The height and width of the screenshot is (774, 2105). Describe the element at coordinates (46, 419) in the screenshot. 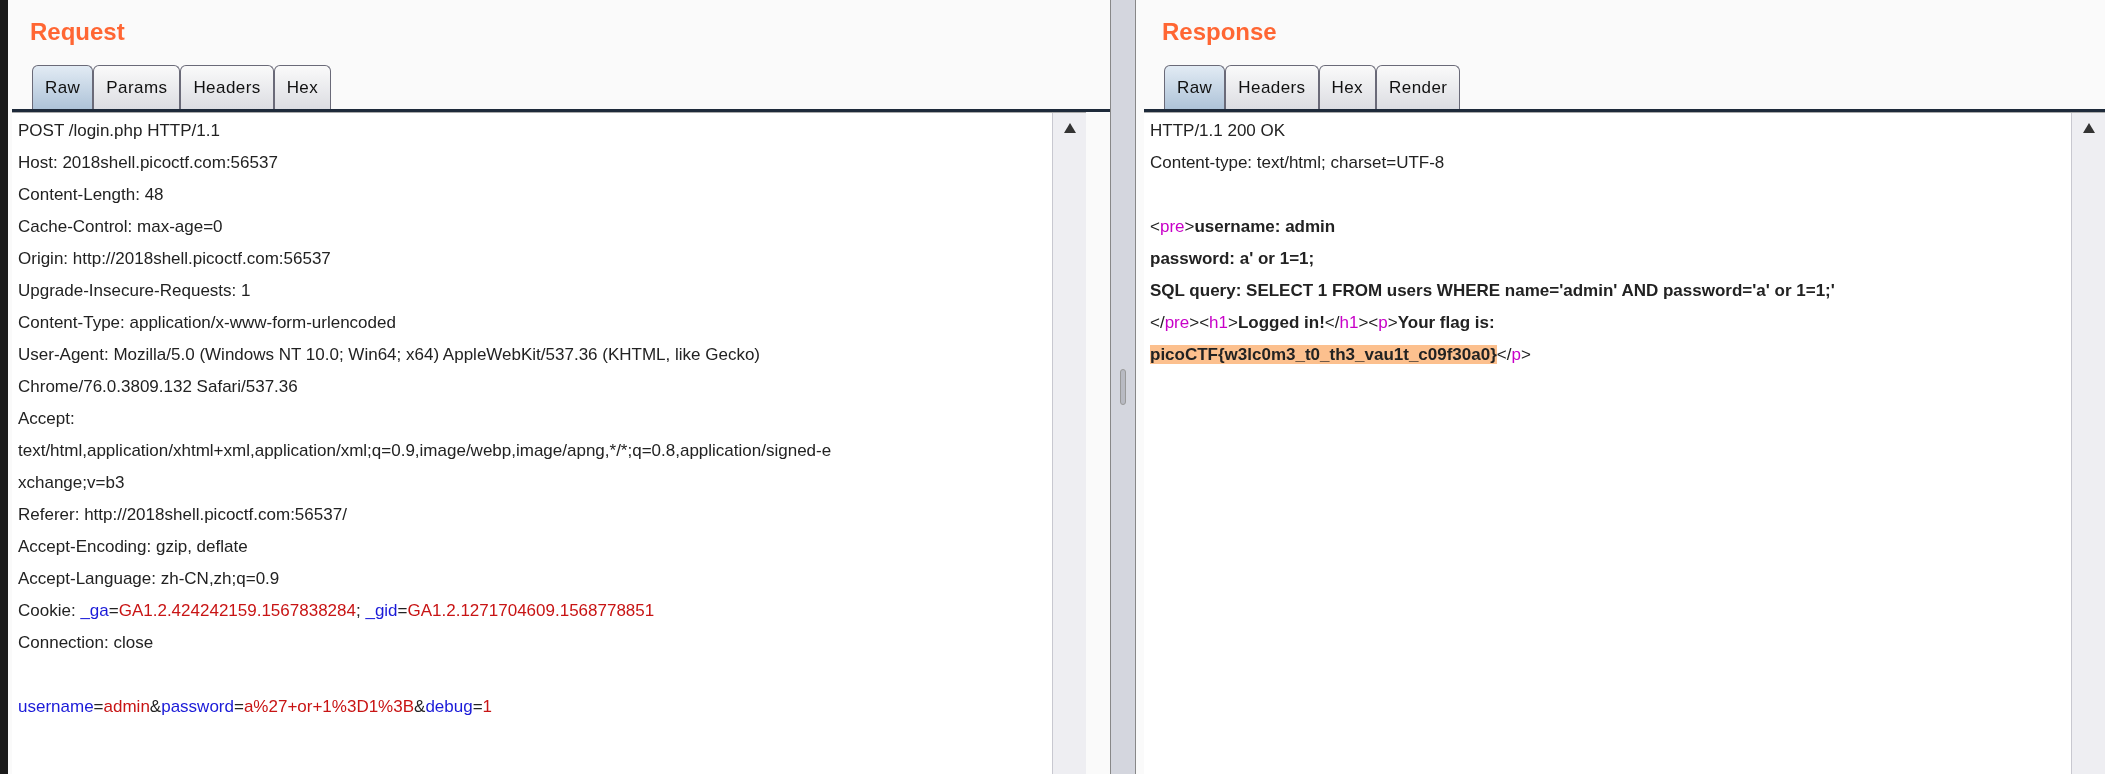

I see `code-line: Accept:` at that location.